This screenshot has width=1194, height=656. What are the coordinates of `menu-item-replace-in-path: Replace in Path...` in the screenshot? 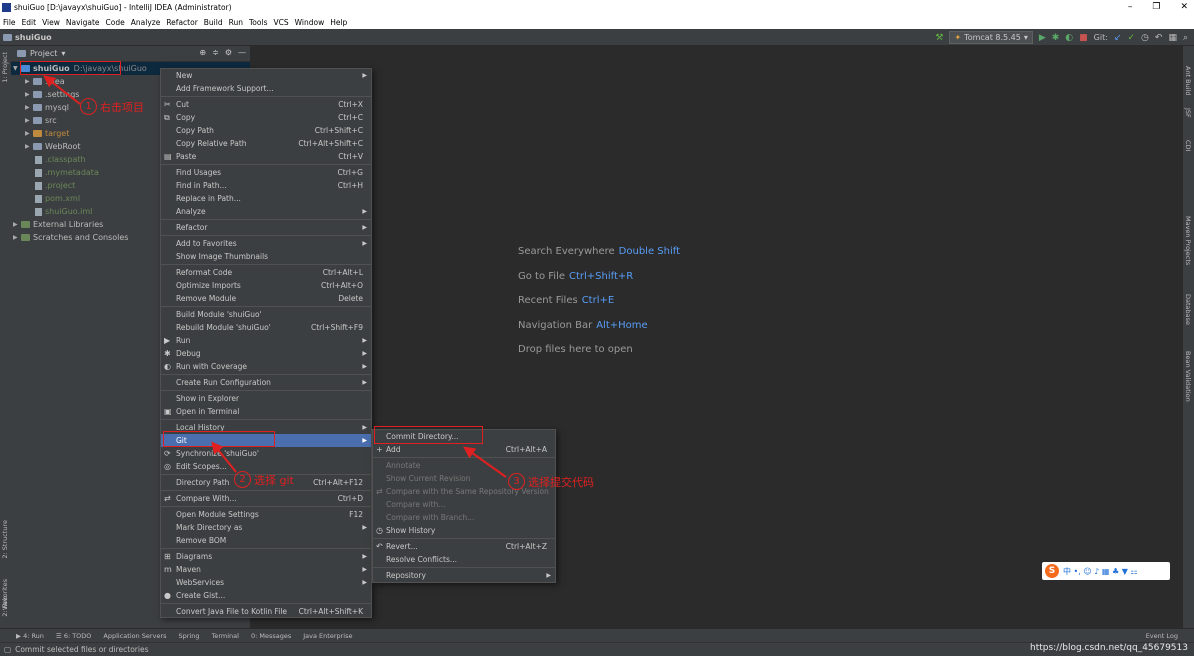 It's located at (266, 198).